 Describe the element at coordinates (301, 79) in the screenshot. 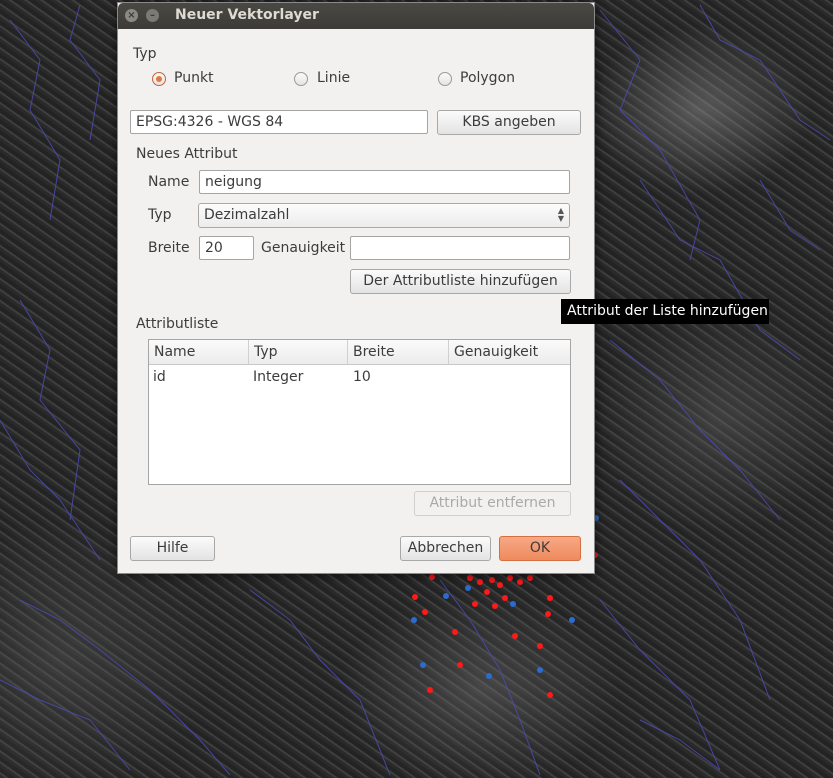

I see `radio-line` at that location.